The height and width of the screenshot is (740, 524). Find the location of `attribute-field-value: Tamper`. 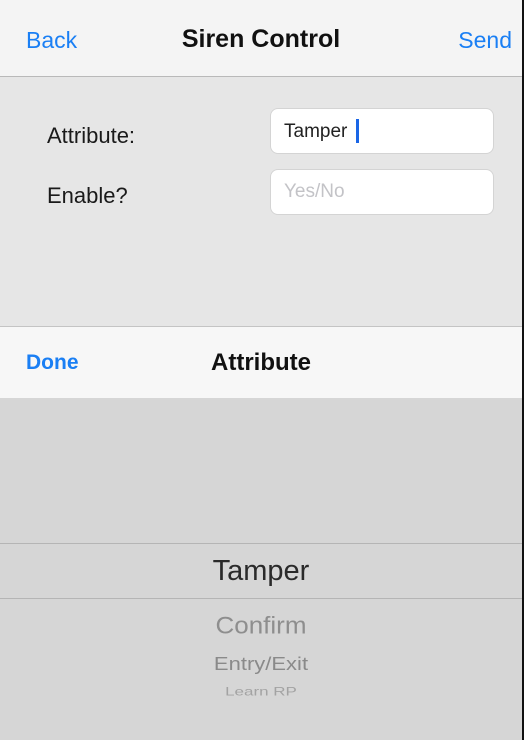

attribute-field-value: Tamper is located at coordinates (316, 131).